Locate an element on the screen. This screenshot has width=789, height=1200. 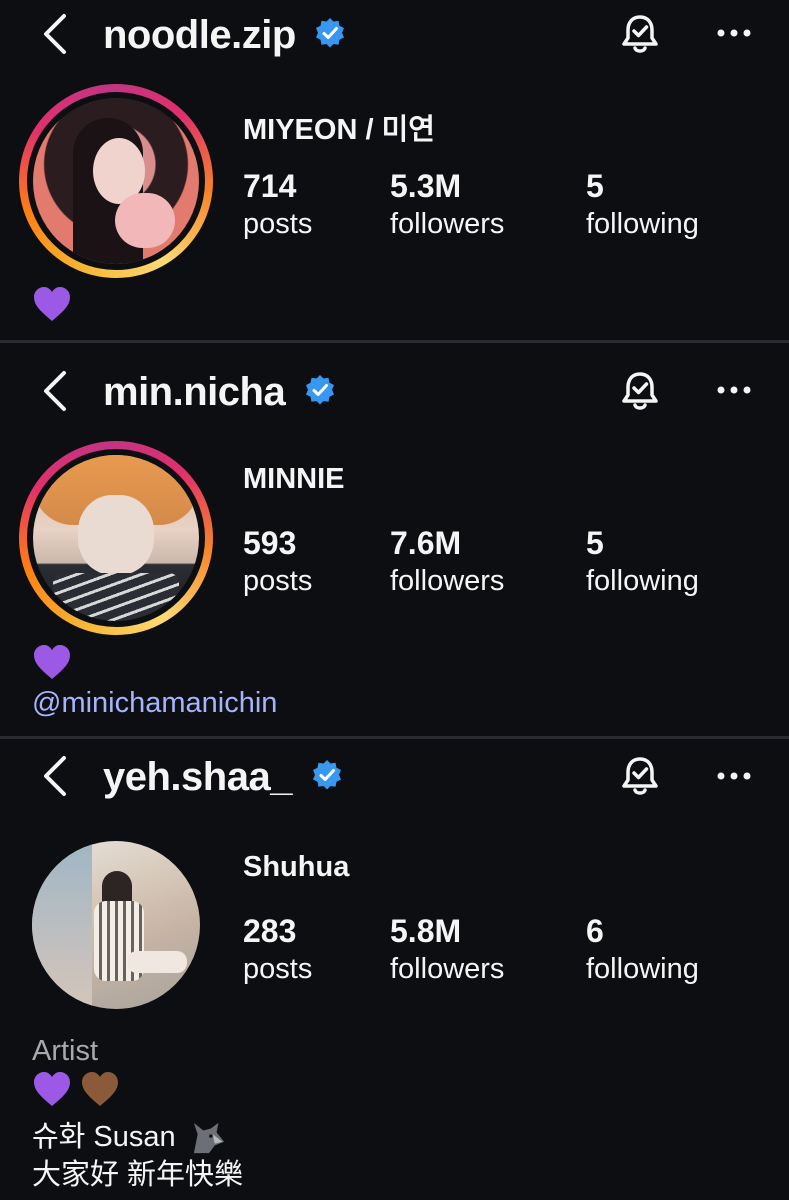
posts-count: 283 posts is located at coordinates (277, 949).